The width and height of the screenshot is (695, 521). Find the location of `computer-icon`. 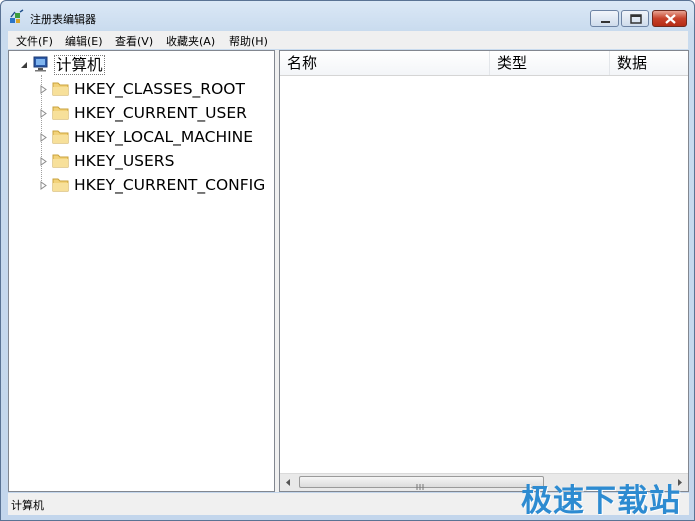

computer-icon is located at coordinates (40, 64).